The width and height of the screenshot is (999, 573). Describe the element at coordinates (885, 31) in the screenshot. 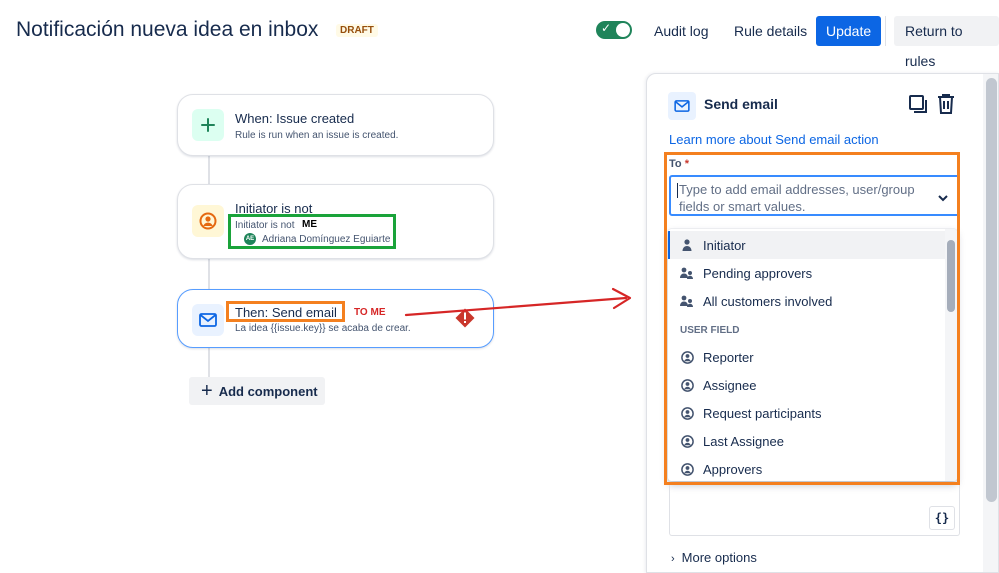

I see `header-divider` at that location.